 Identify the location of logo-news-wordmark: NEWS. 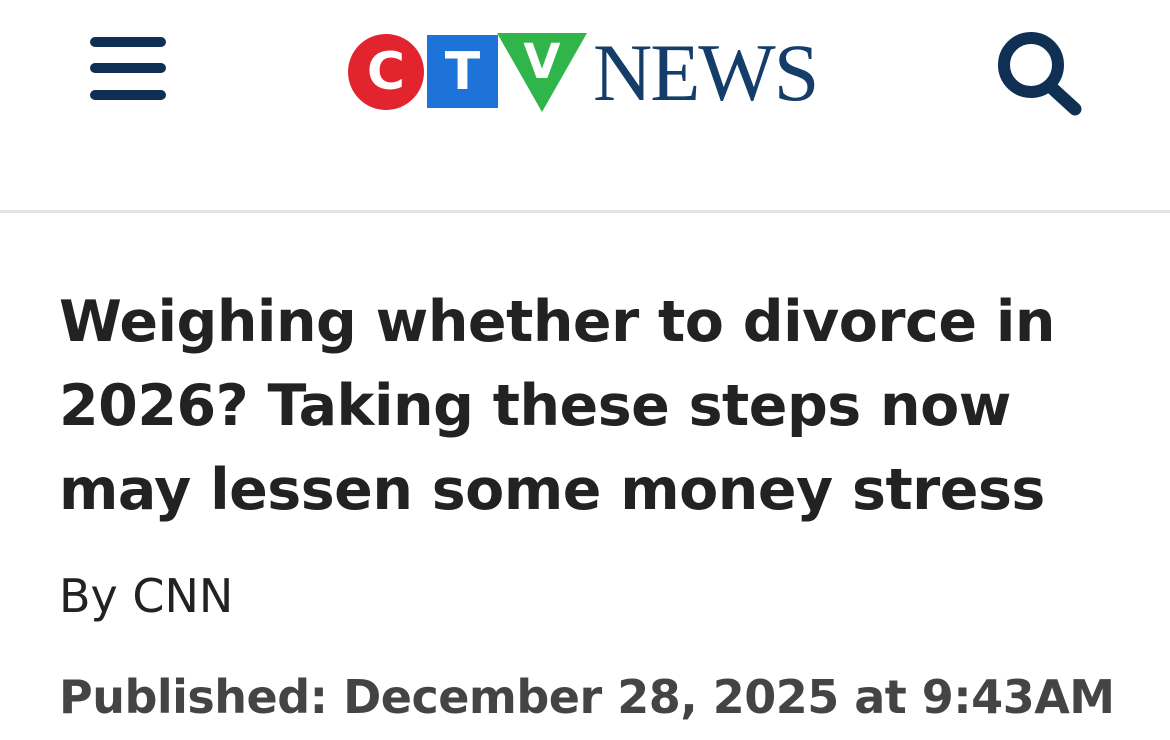
(706, 72).